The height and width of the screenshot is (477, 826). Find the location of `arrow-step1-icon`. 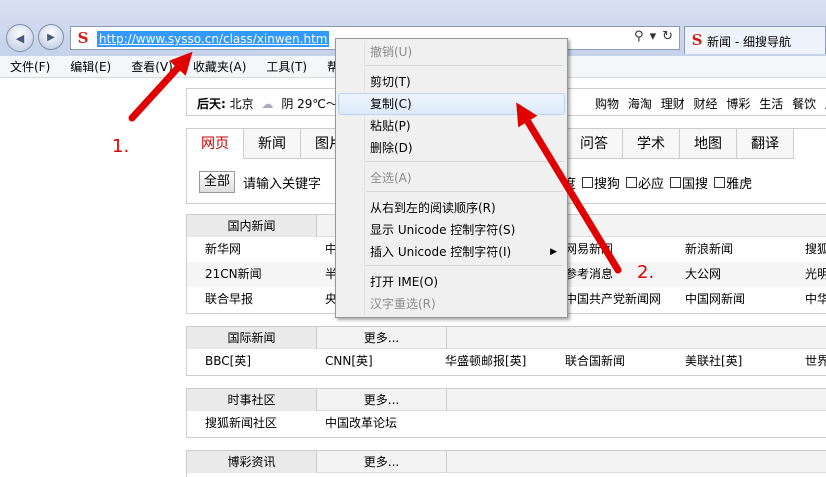

arrow-step1-icon is located at coordinates (160, 86).